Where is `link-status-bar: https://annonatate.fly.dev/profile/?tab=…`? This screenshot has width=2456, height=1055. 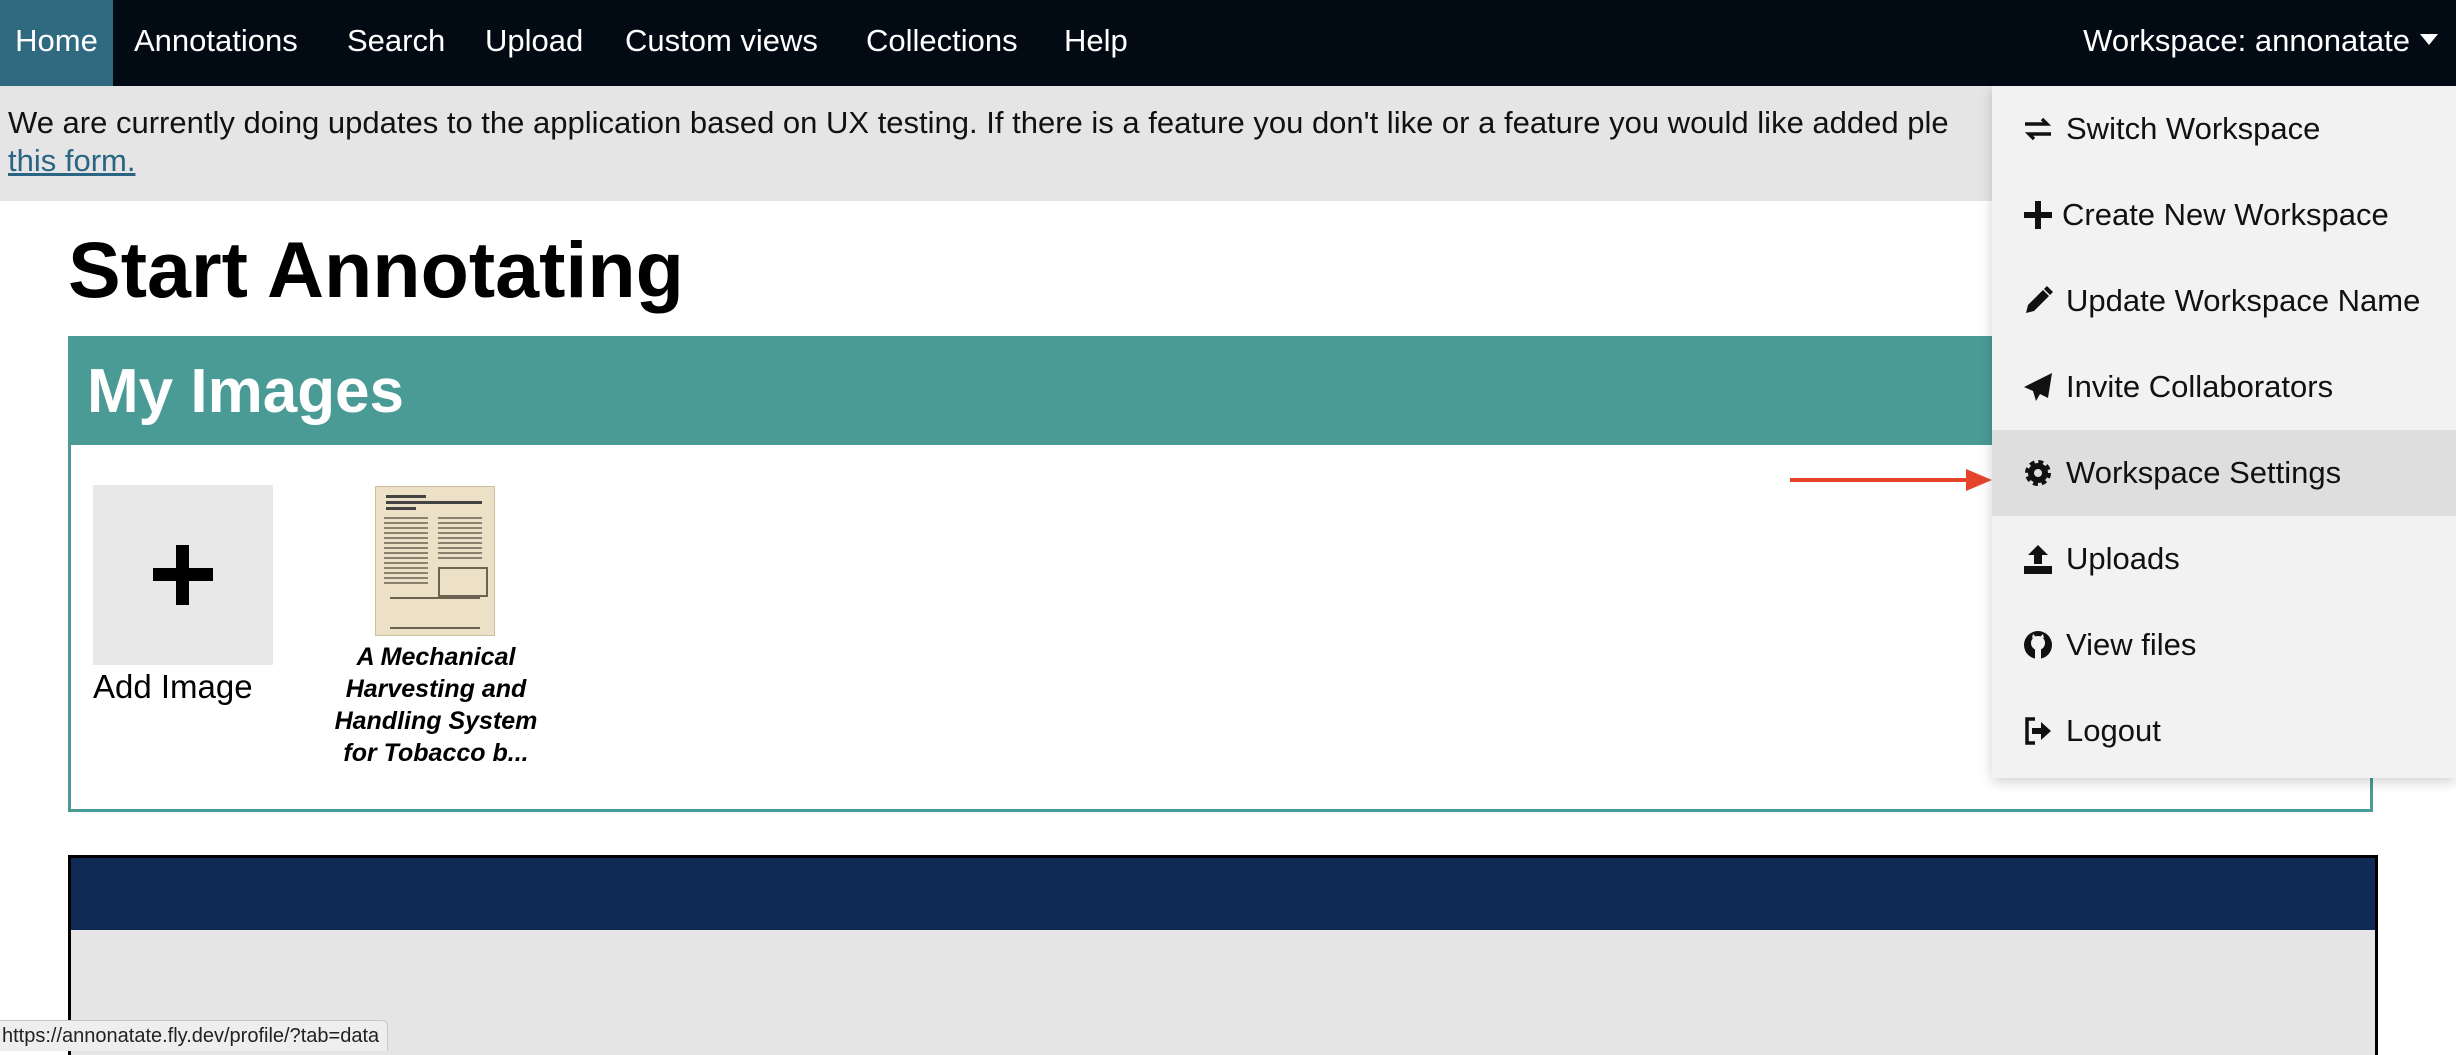
link-status-bar: https://annonatate.fly.dev/profile/?tab=… is located at coordinates (194, 1035).